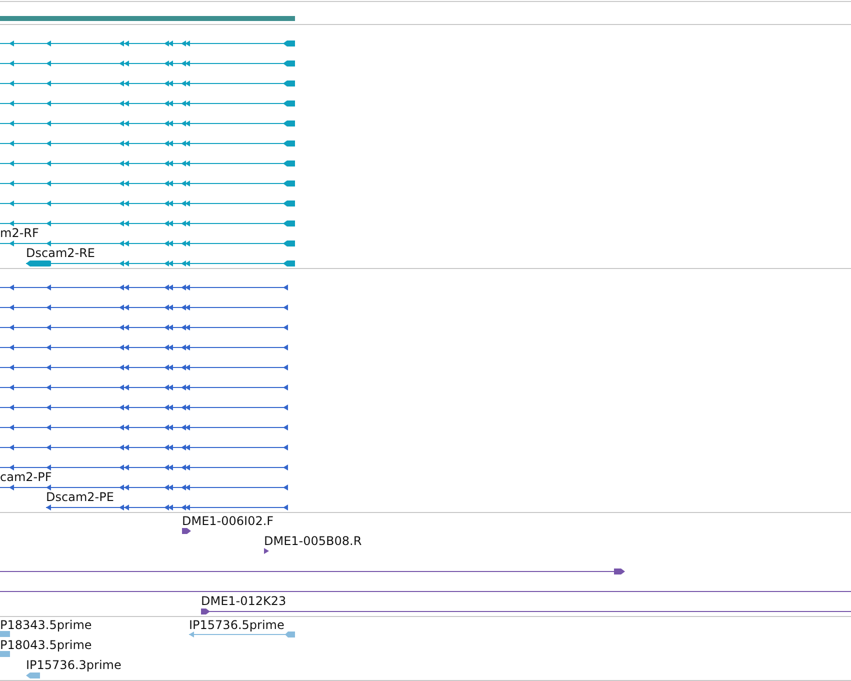 This screenshot has width=851, height=681. What do you see at coordinates (236, 625) in the screenshot?
I see `feature-label: IP15736.5prime` at bounding box center [236, 625].